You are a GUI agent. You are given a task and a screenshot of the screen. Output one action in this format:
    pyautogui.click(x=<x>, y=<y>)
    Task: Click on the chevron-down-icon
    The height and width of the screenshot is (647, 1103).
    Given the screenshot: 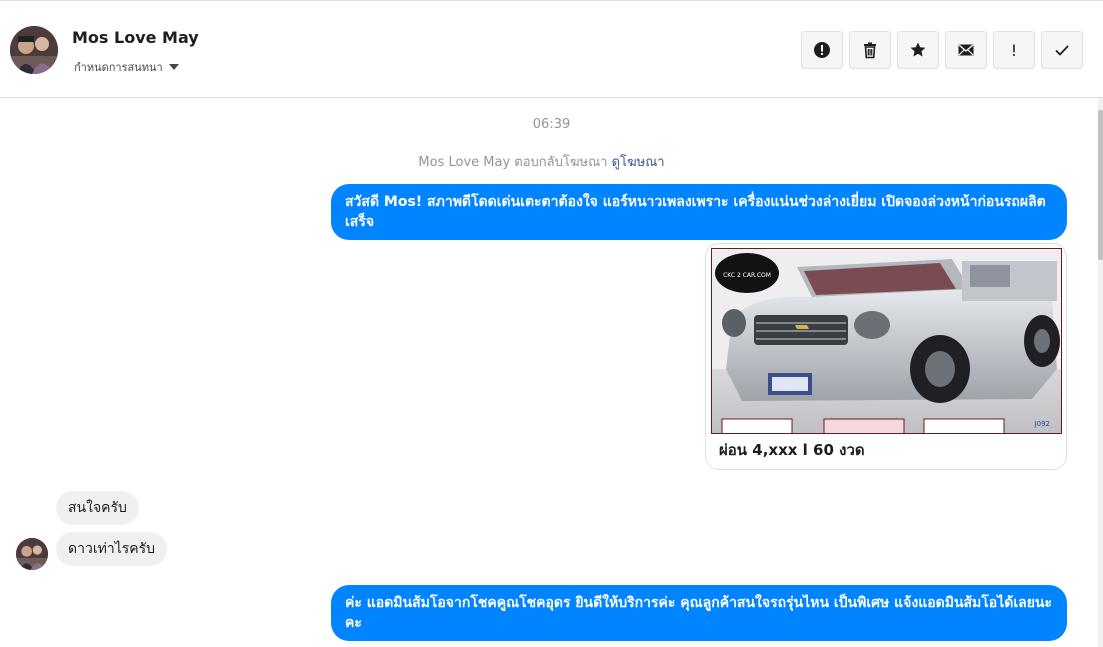 What is the action you would take?
    pyautogui.click(x=173, y=67)
    